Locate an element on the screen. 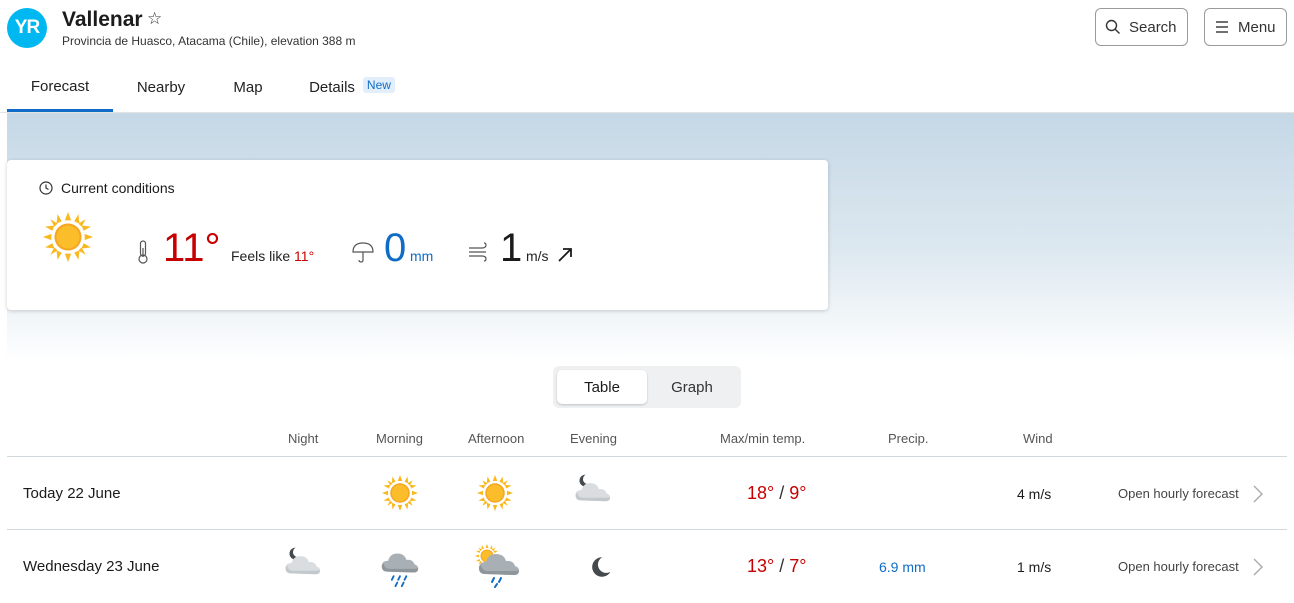 The width and height of the screenshot is (1294, 603). feels-like-value: 11° is located at coordinates (304, 256).